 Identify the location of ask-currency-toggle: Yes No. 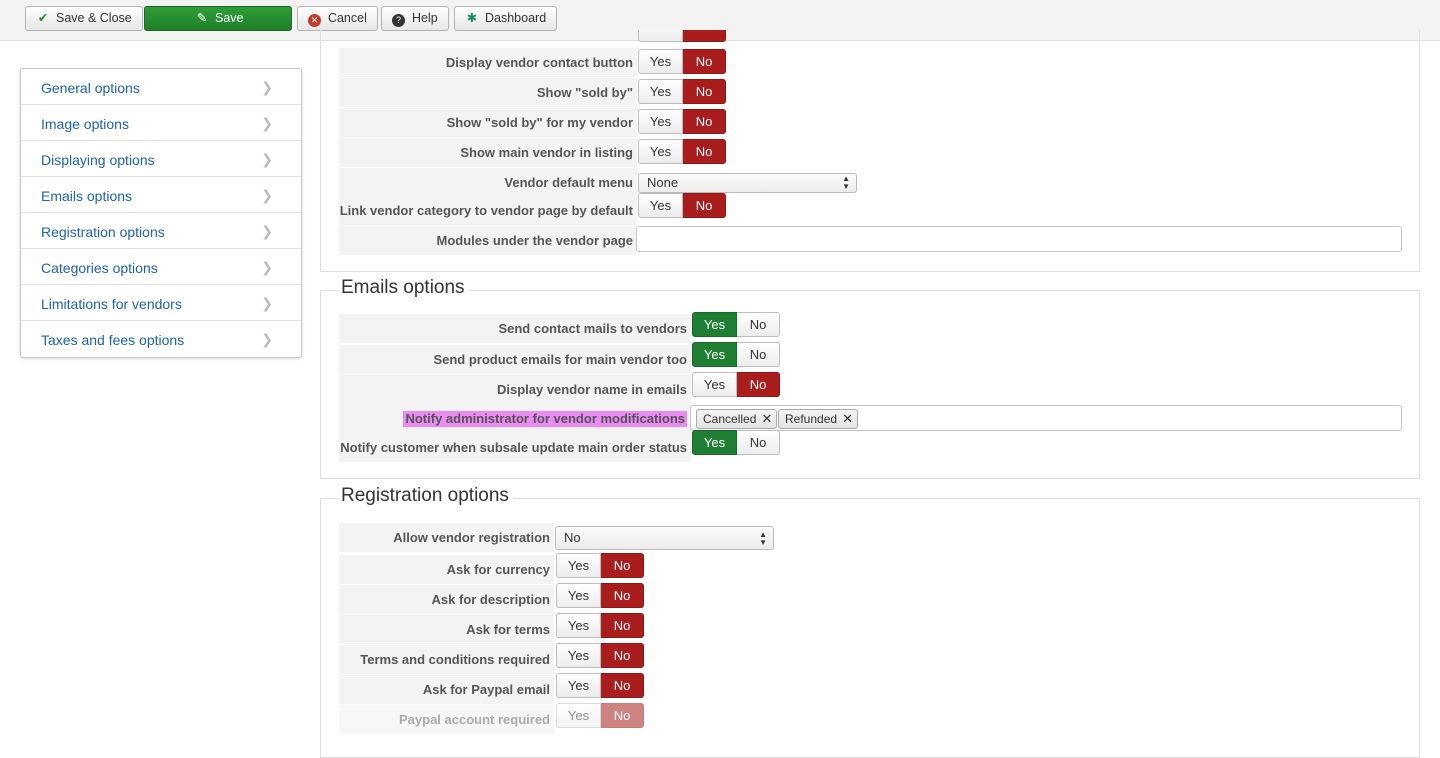
(600, 565).